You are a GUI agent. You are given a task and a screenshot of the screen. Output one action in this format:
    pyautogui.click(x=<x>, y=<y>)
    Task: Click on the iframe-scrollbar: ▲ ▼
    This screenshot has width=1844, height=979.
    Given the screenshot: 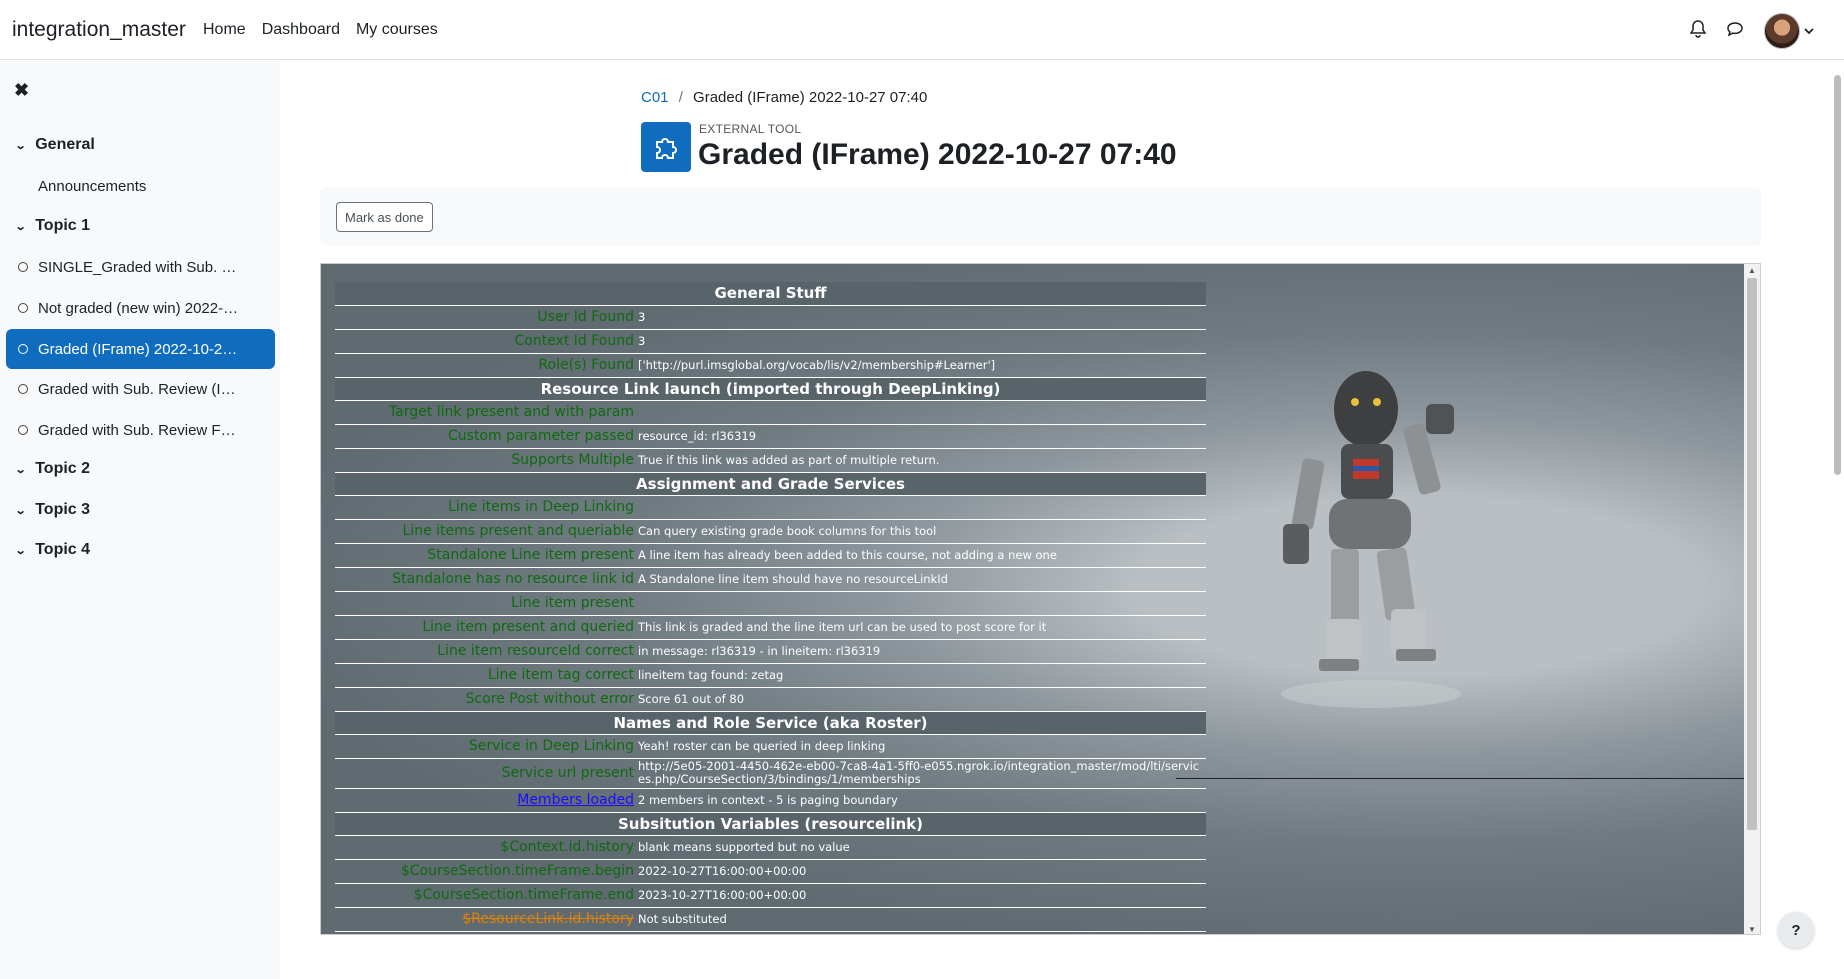 What is the action you would take?
    pyautogui.click(x=1752, y=599)
    